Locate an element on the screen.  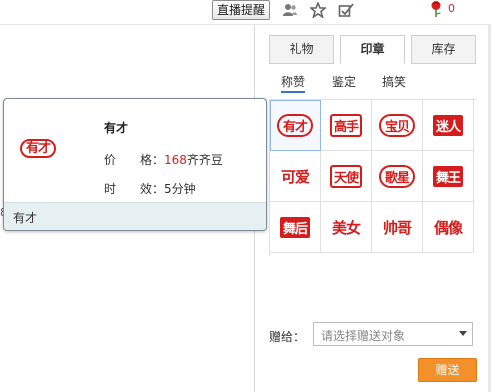
subtab-appraise: 鉴定 is located at coordinates (344, 81).